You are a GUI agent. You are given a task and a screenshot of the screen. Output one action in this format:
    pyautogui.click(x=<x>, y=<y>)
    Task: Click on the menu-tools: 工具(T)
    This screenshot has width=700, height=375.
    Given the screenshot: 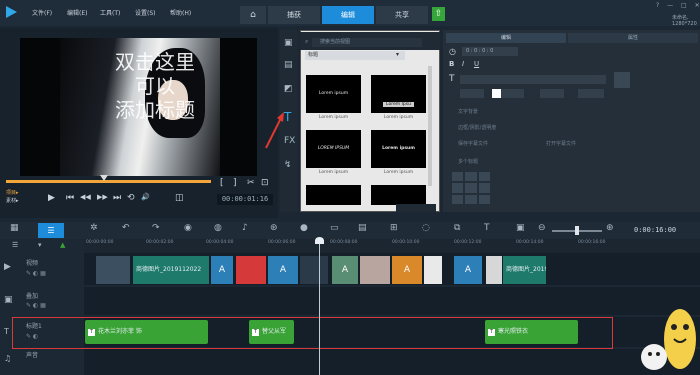 What is the action you would take?
    pyautogui.click(x=110, y=12)
    